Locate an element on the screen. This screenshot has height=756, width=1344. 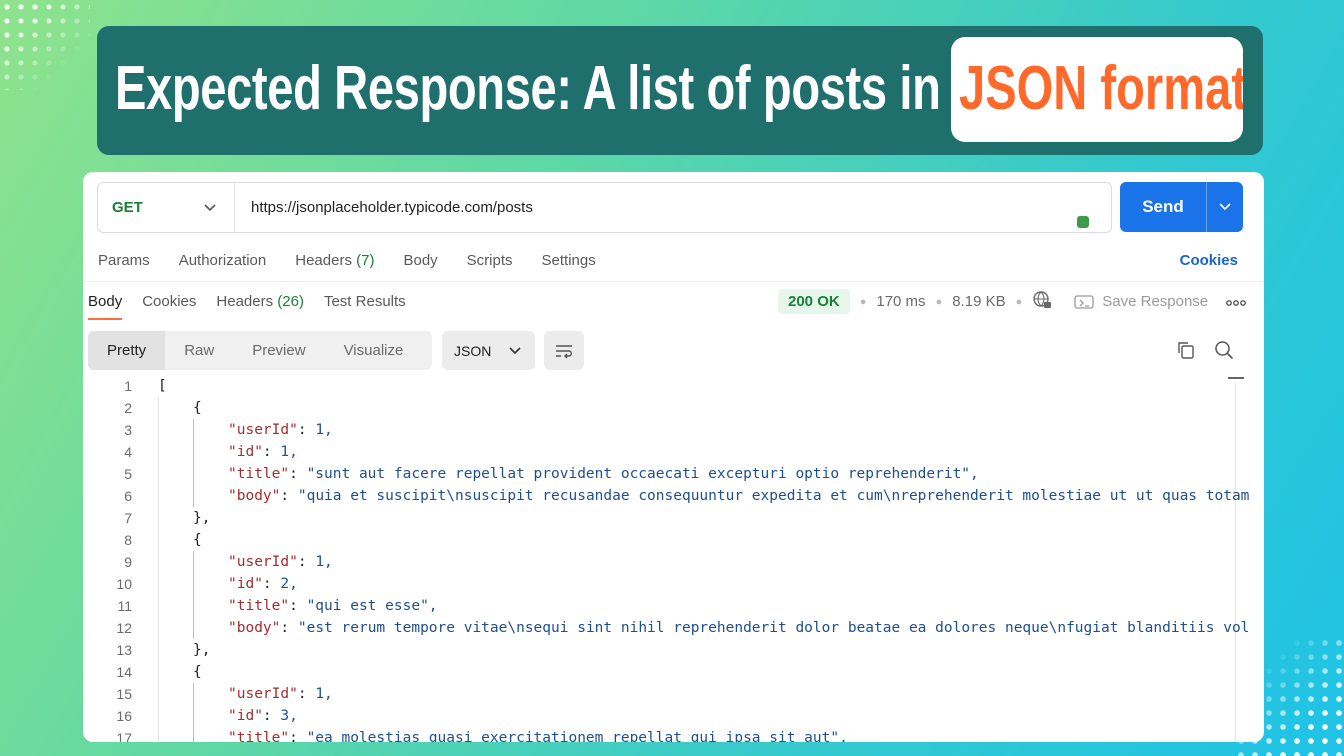
view-visualize: Visualize is located at coordinates (374, 350).